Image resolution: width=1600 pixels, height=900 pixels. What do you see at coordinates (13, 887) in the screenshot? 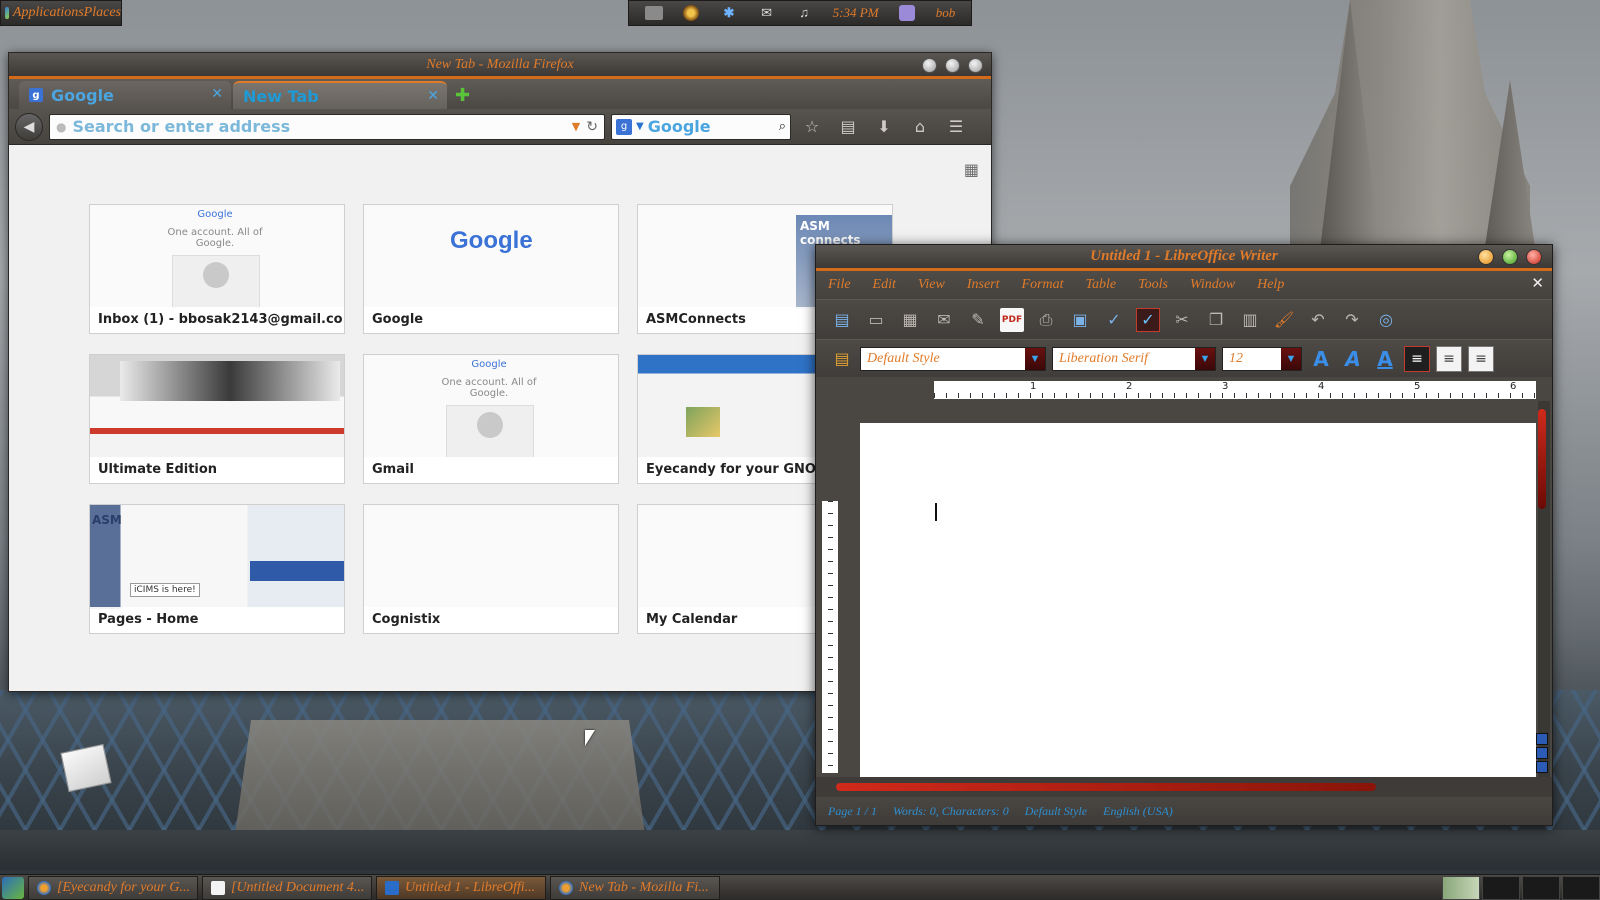
I see `show-desktop-icon` at bounding box center [13, 887].